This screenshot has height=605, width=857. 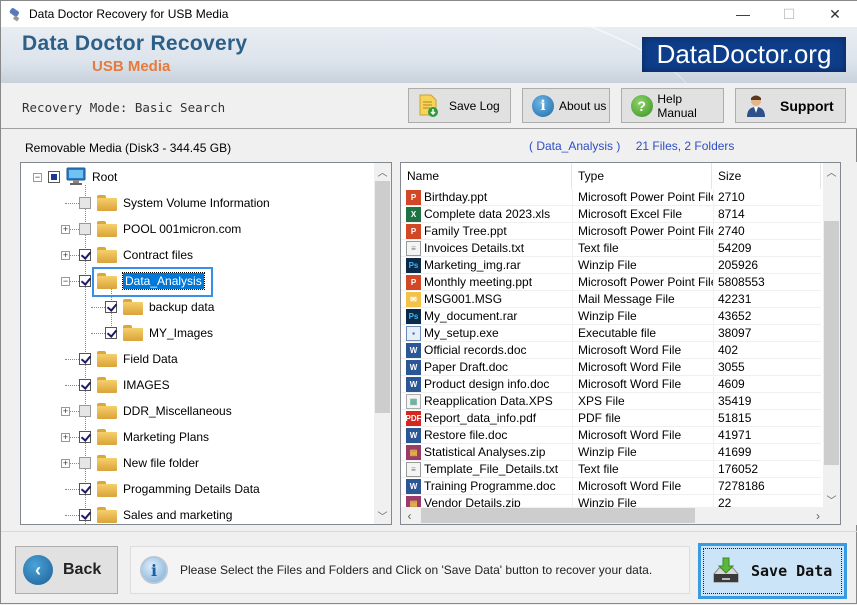 I want to click on maximize-button: ☐, so click(x=789, y=14).